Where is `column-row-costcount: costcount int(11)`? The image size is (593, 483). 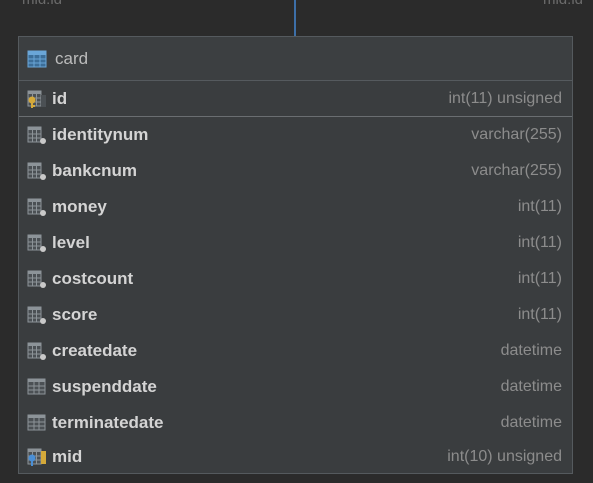
column-row-costcount: costcount int(11) is located at coordinates (295, 279).